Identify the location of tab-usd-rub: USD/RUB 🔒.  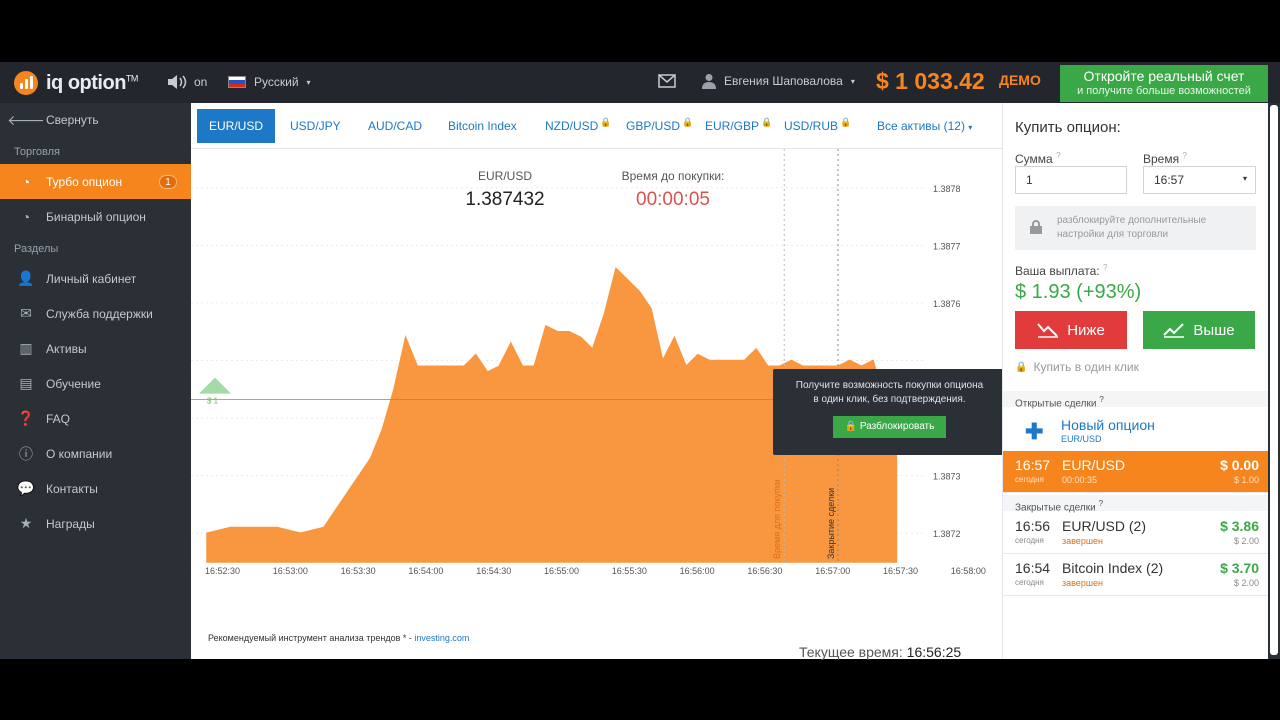
(817, 126).